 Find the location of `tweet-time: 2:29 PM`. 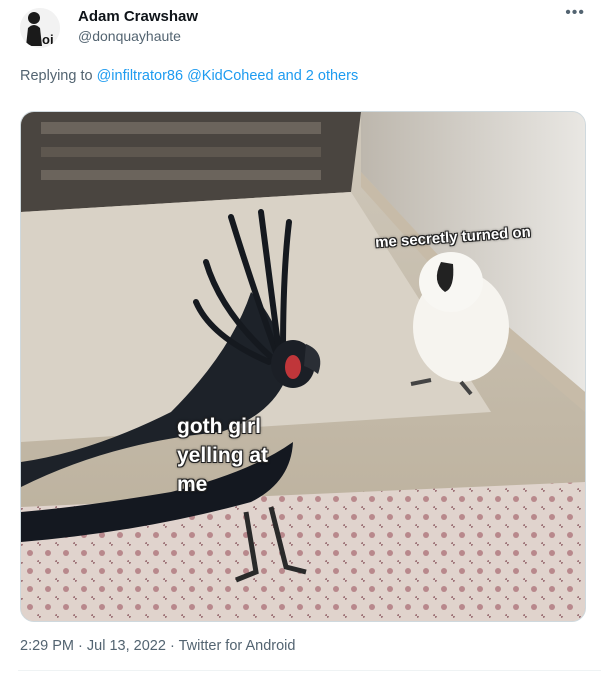

tweet-time: 2:29 PM is located at coordinates (47, 646).